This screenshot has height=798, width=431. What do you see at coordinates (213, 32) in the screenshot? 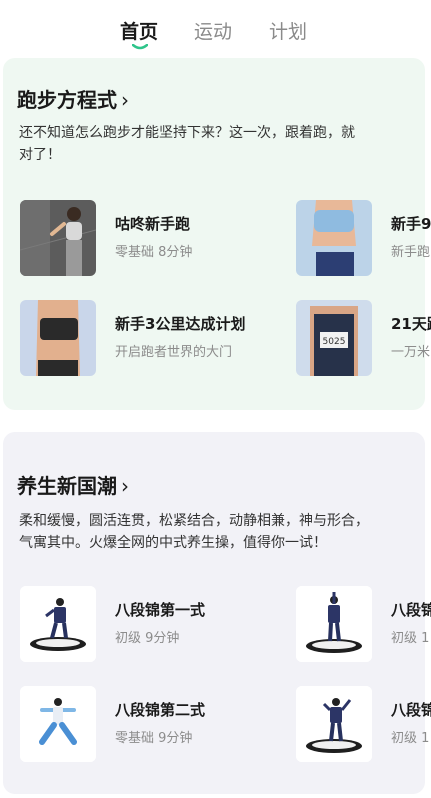
I see `tab-sport: 运动` at bounding box center [213, 32].